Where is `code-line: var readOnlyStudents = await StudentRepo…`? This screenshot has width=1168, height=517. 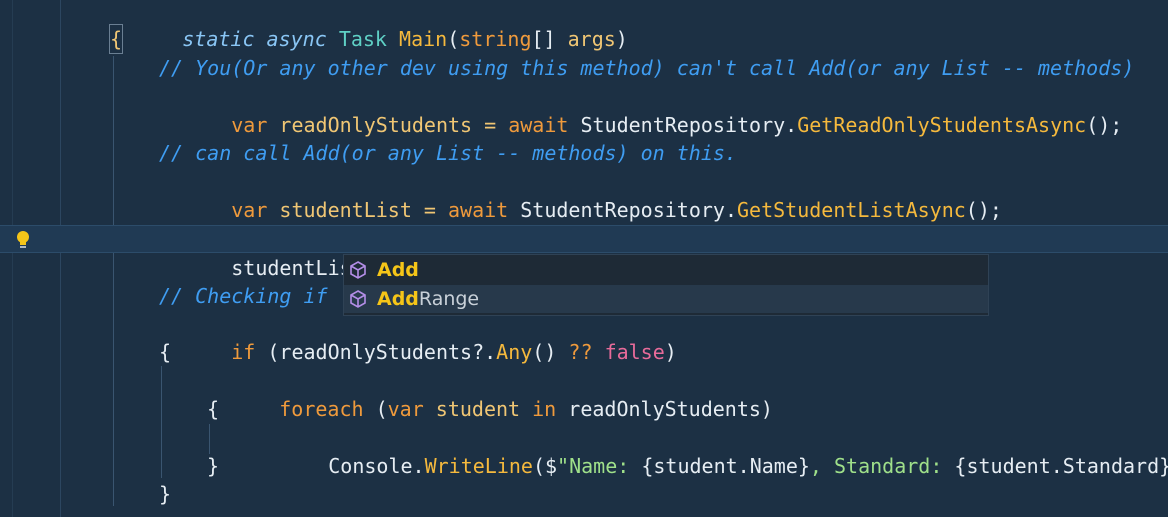
code-line: var readOnlyStudents = await StudentRepo… is located at coordinates (584, 110).